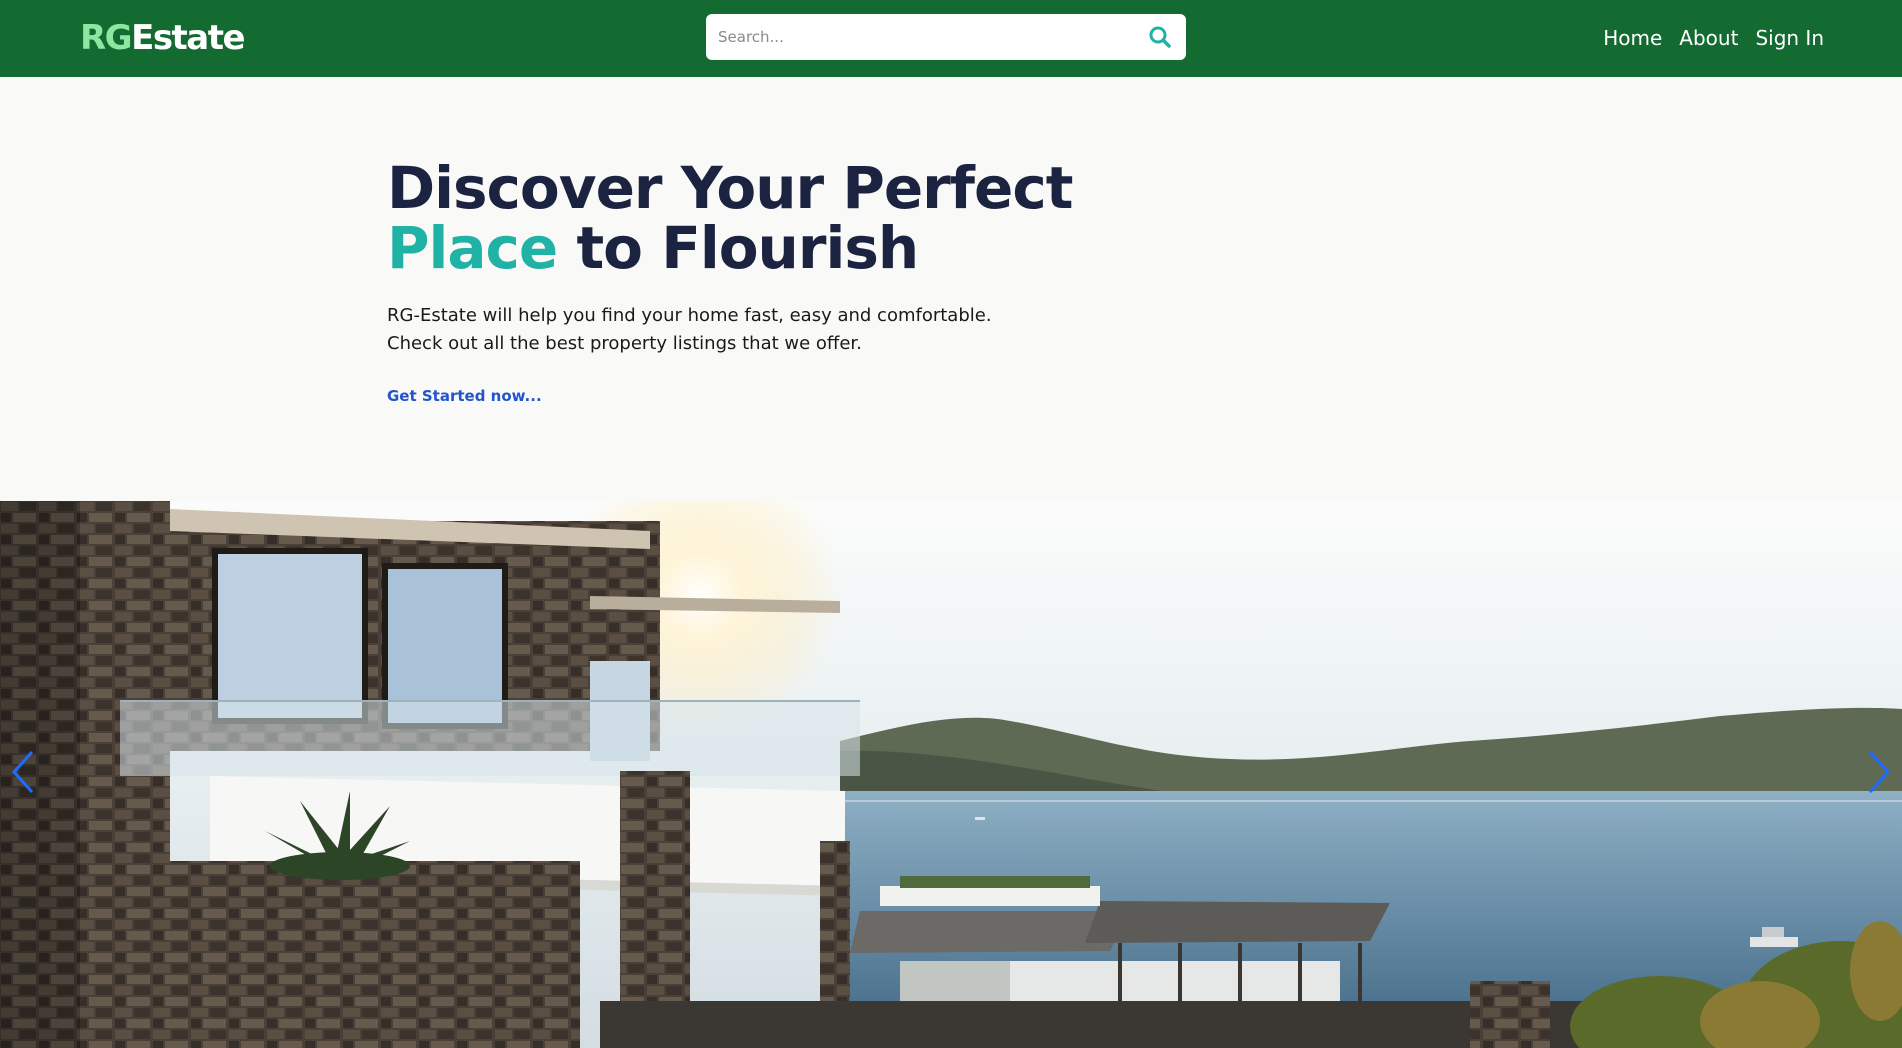 This screenshot has height=1048, width=1902. I want to click on main-nav: Home About Sign In, so click(1713, 38).